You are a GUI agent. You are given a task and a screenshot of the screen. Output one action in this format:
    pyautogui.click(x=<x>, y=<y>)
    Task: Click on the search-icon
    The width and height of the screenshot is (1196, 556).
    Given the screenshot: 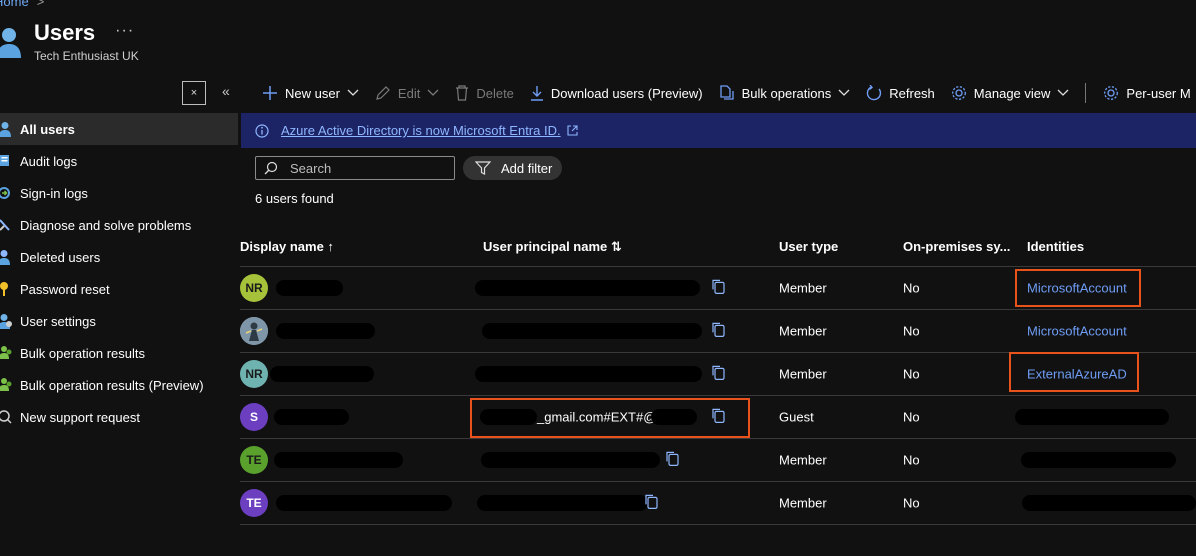 What is the action you would take?
    pyautogui.click(x=271, y=168)
    